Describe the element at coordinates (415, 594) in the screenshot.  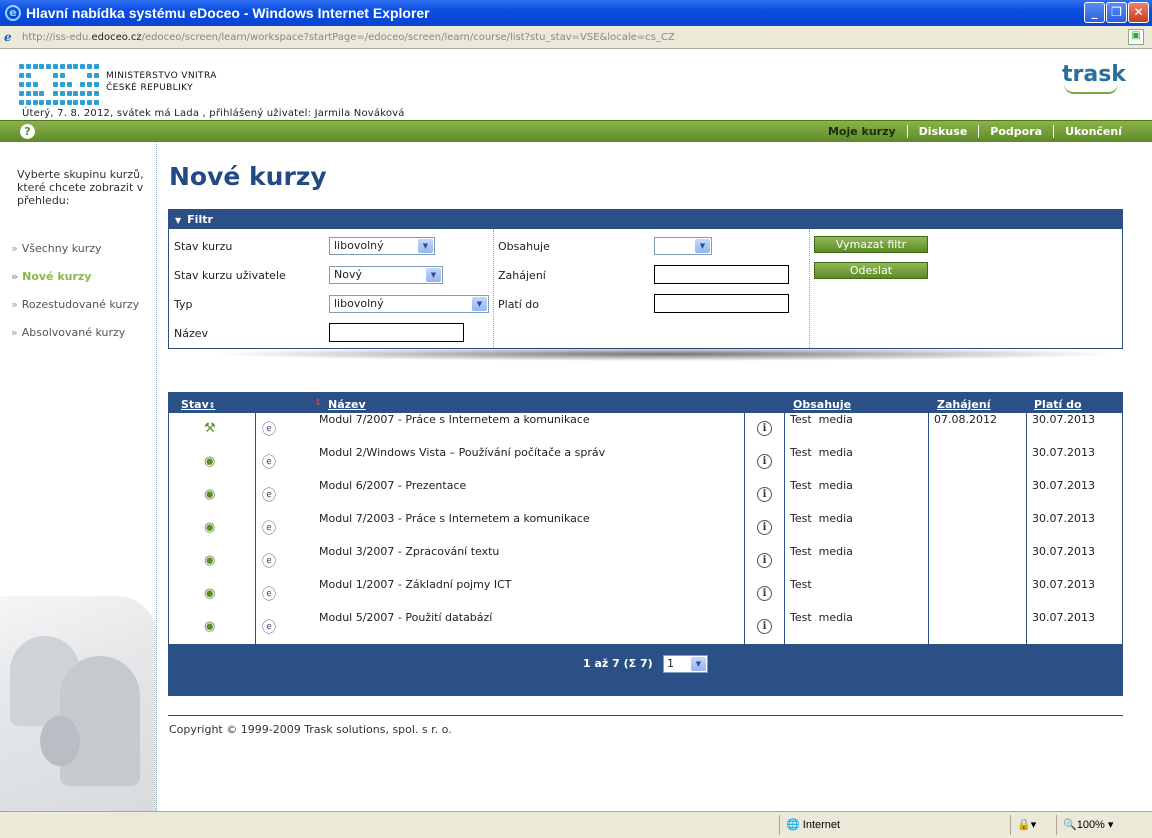
I see `course-name: Modul 1/2007 - Základní pojmy ICT` at that location.